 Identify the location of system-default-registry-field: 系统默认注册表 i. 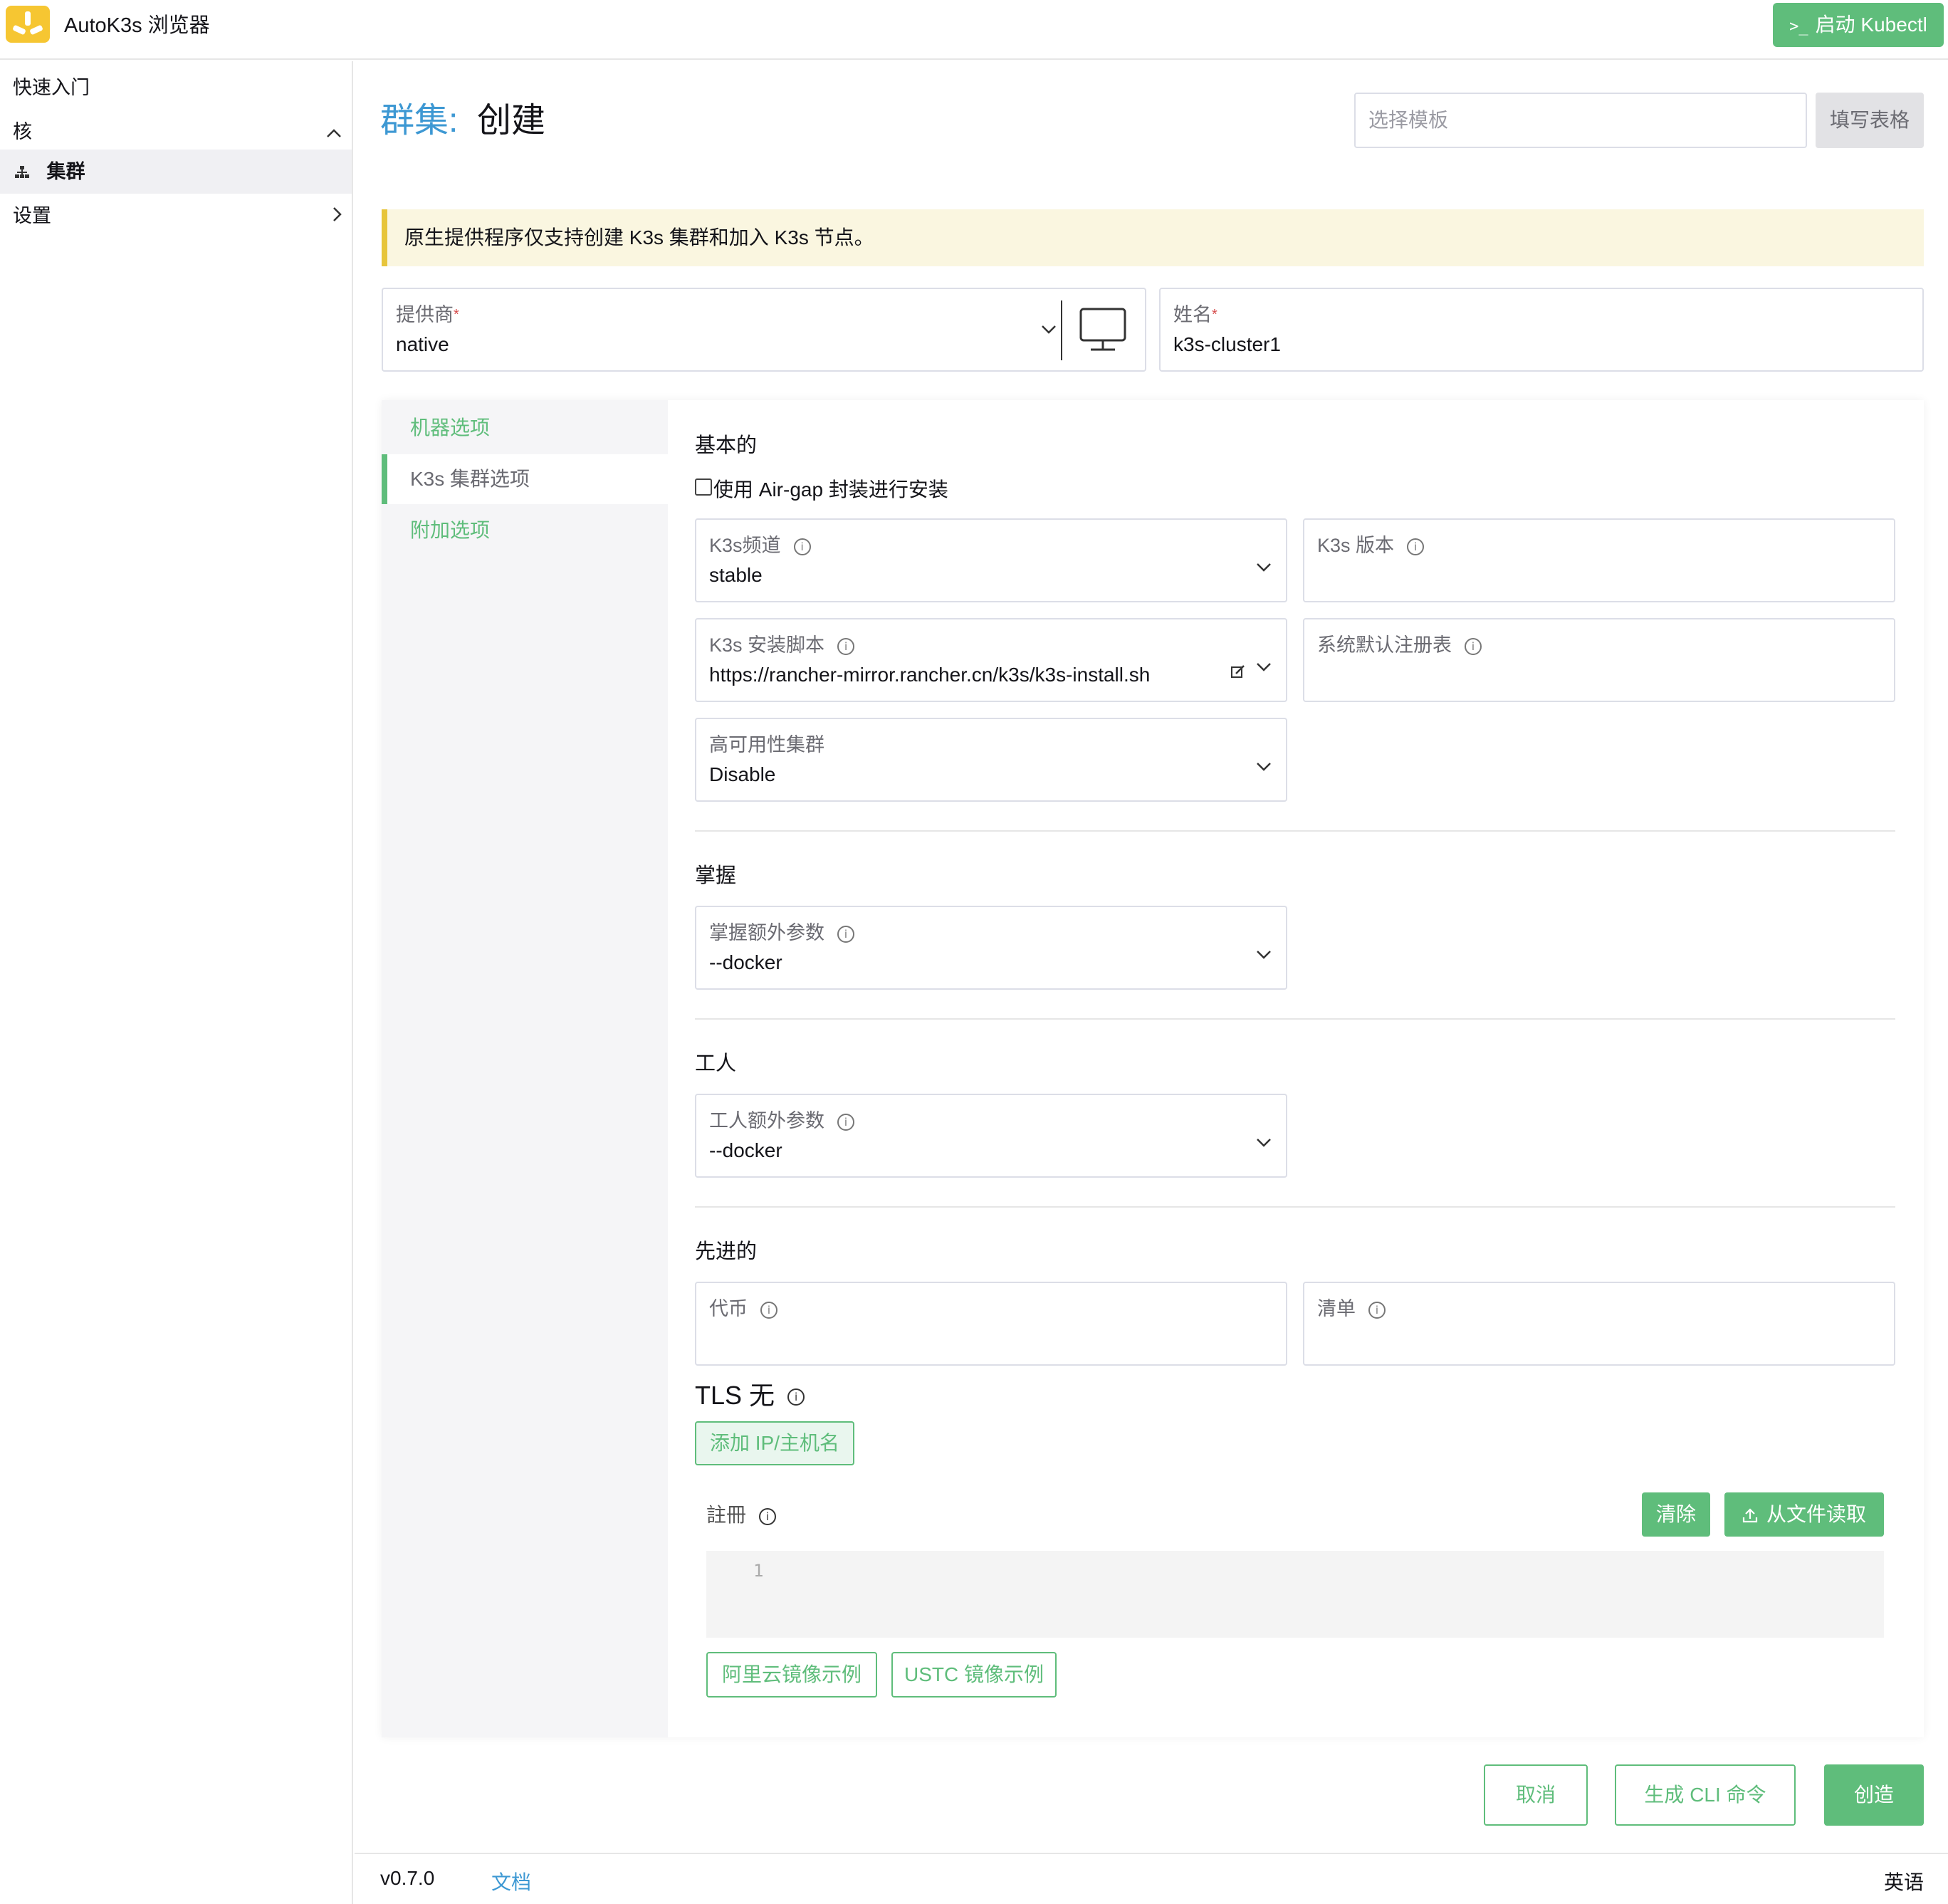
(1599, 660).